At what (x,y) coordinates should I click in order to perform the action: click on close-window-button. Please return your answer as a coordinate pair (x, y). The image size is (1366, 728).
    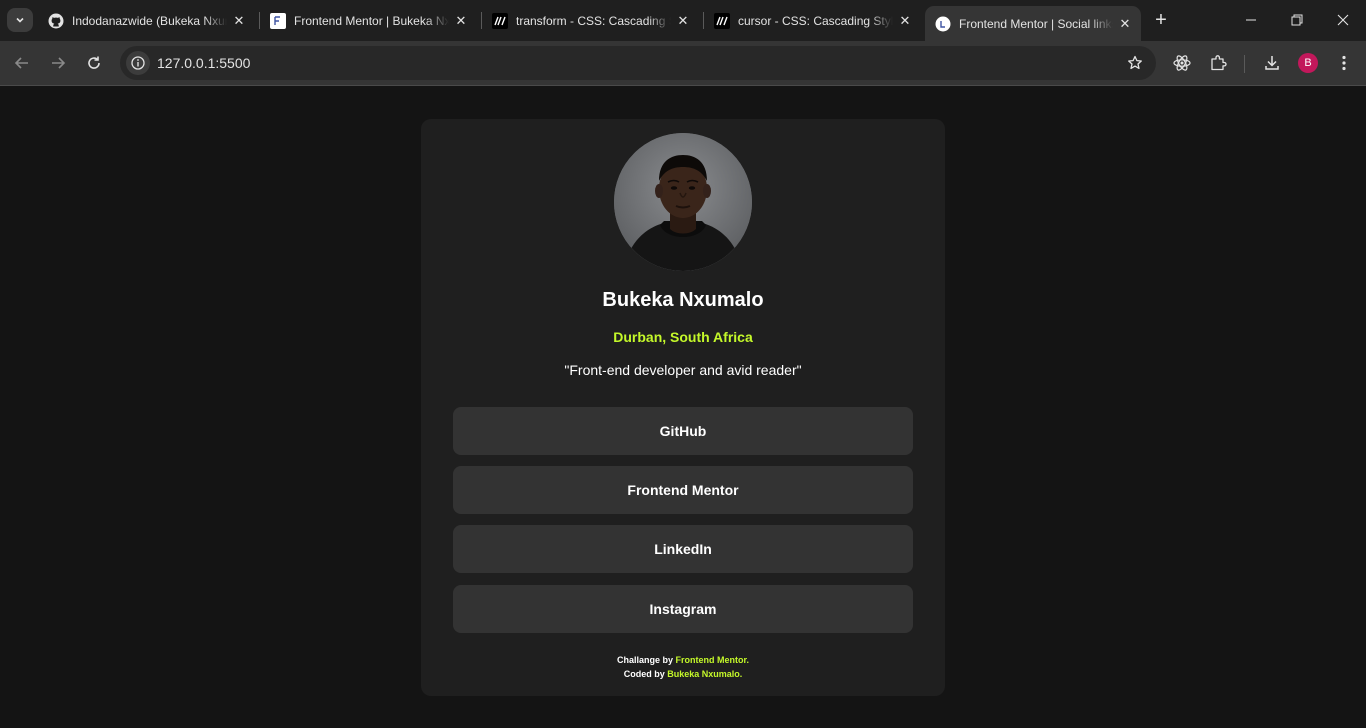
    Looking at the image, I should click on (1343, 20).